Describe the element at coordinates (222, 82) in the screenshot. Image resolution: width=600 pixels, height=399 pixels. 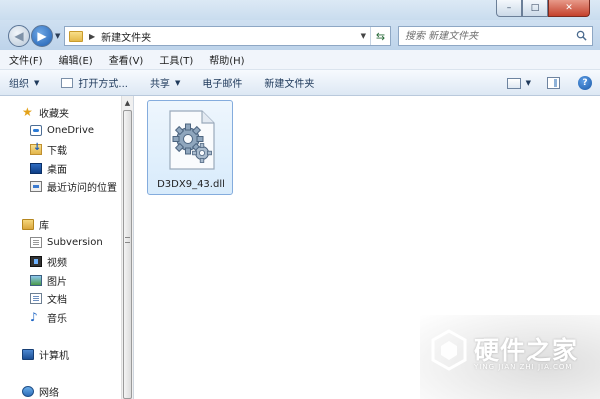
I see `email-button: 电子邮件` at that location.